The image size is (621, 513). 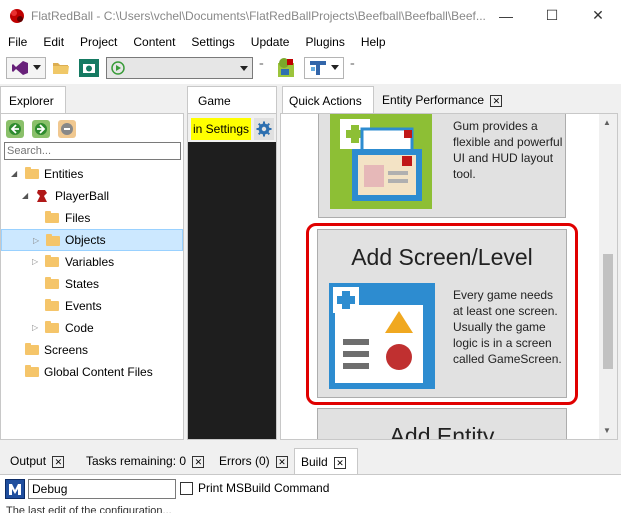 What do you see at coordinates (373, 42) in the screenshot?
I see `menu-help: Help` at bounding box center [373, 42].